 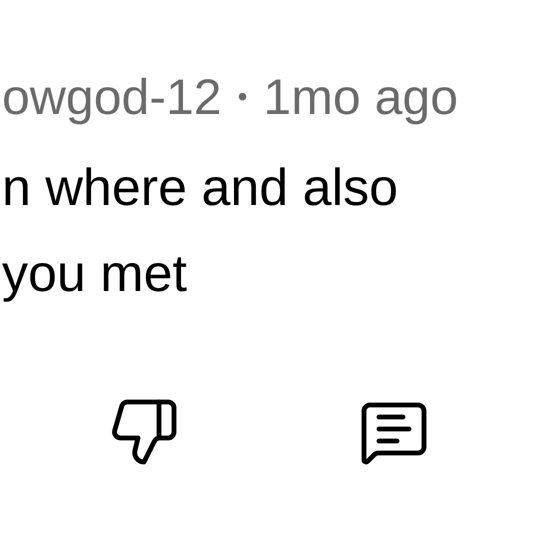 I want to click on comment-text: n where and also, so click(x=201, y=188).